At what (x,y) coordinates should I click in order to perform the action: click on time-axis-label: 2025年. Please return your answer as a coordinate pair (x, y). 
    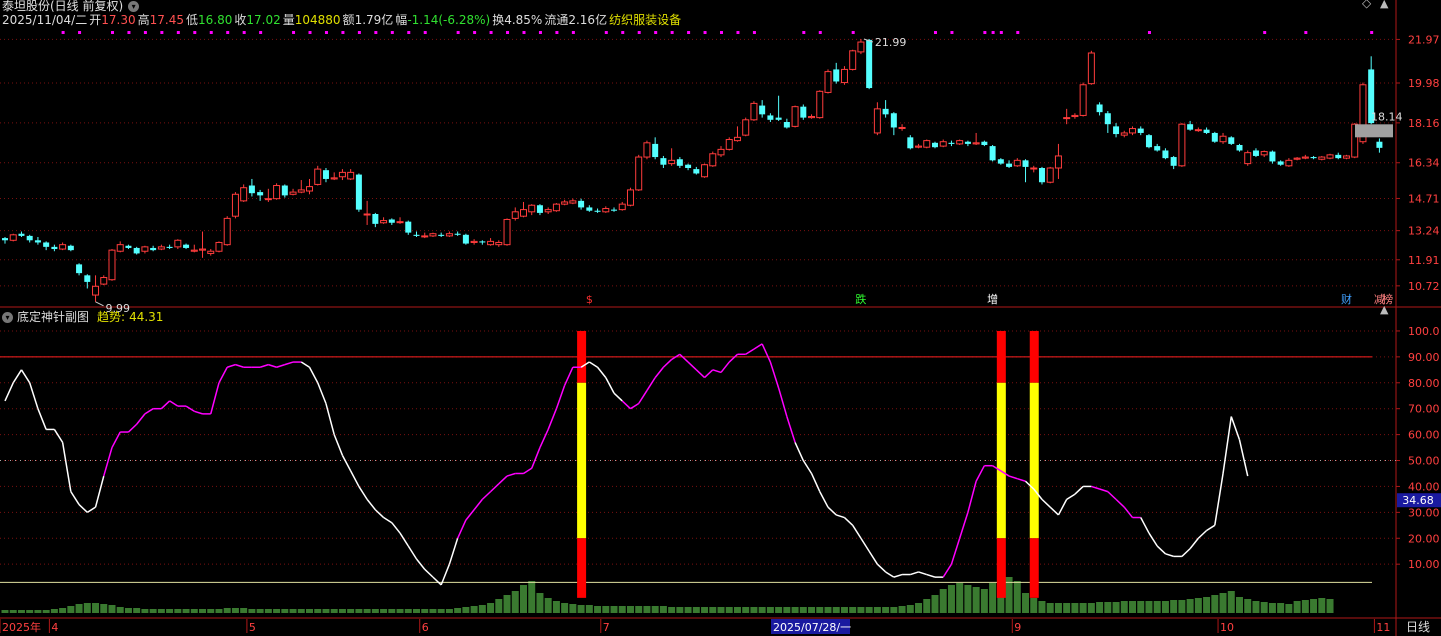
    Looking at the image, I should click on (21, 627).